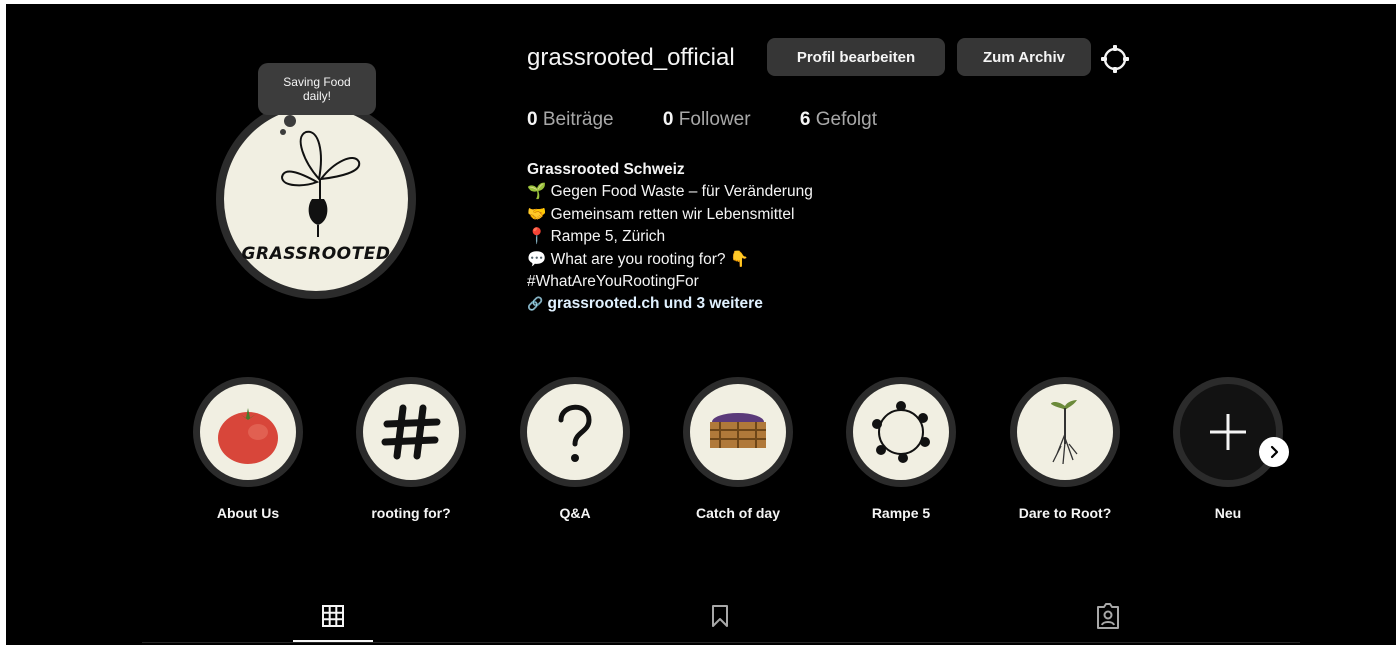 The height and width of the screenshot is (645, 1396). Describe the element at coordinates (606, 169) in the screenshot. I see `bio-name: Grassrooted Schweiz` at that location.